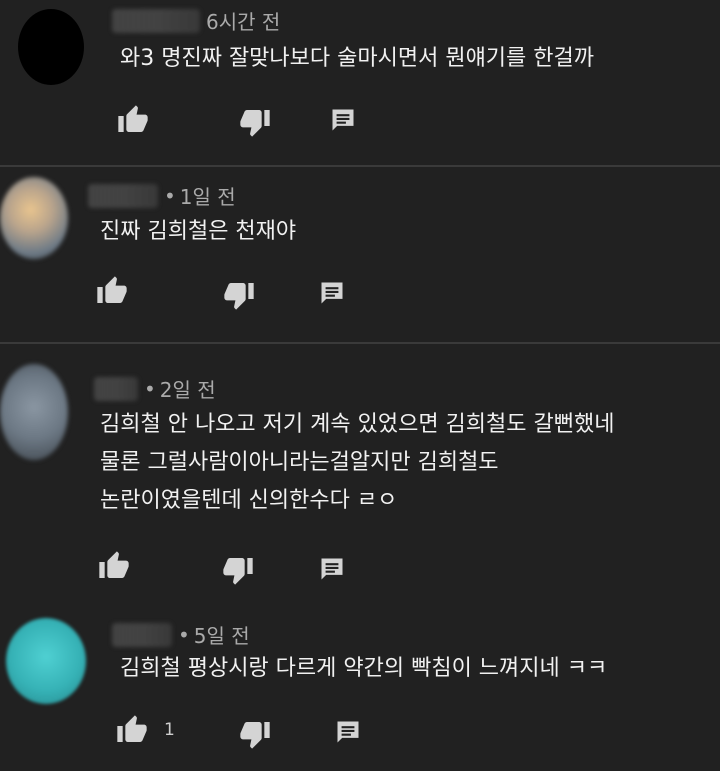 The width and height of the screenshot is (720, 771). Describe the element at coordinates (299, 462) in the screenshot. I see `comment-line: 물론 그럴사람이아니라는걸알지만 김희철도` at that location.